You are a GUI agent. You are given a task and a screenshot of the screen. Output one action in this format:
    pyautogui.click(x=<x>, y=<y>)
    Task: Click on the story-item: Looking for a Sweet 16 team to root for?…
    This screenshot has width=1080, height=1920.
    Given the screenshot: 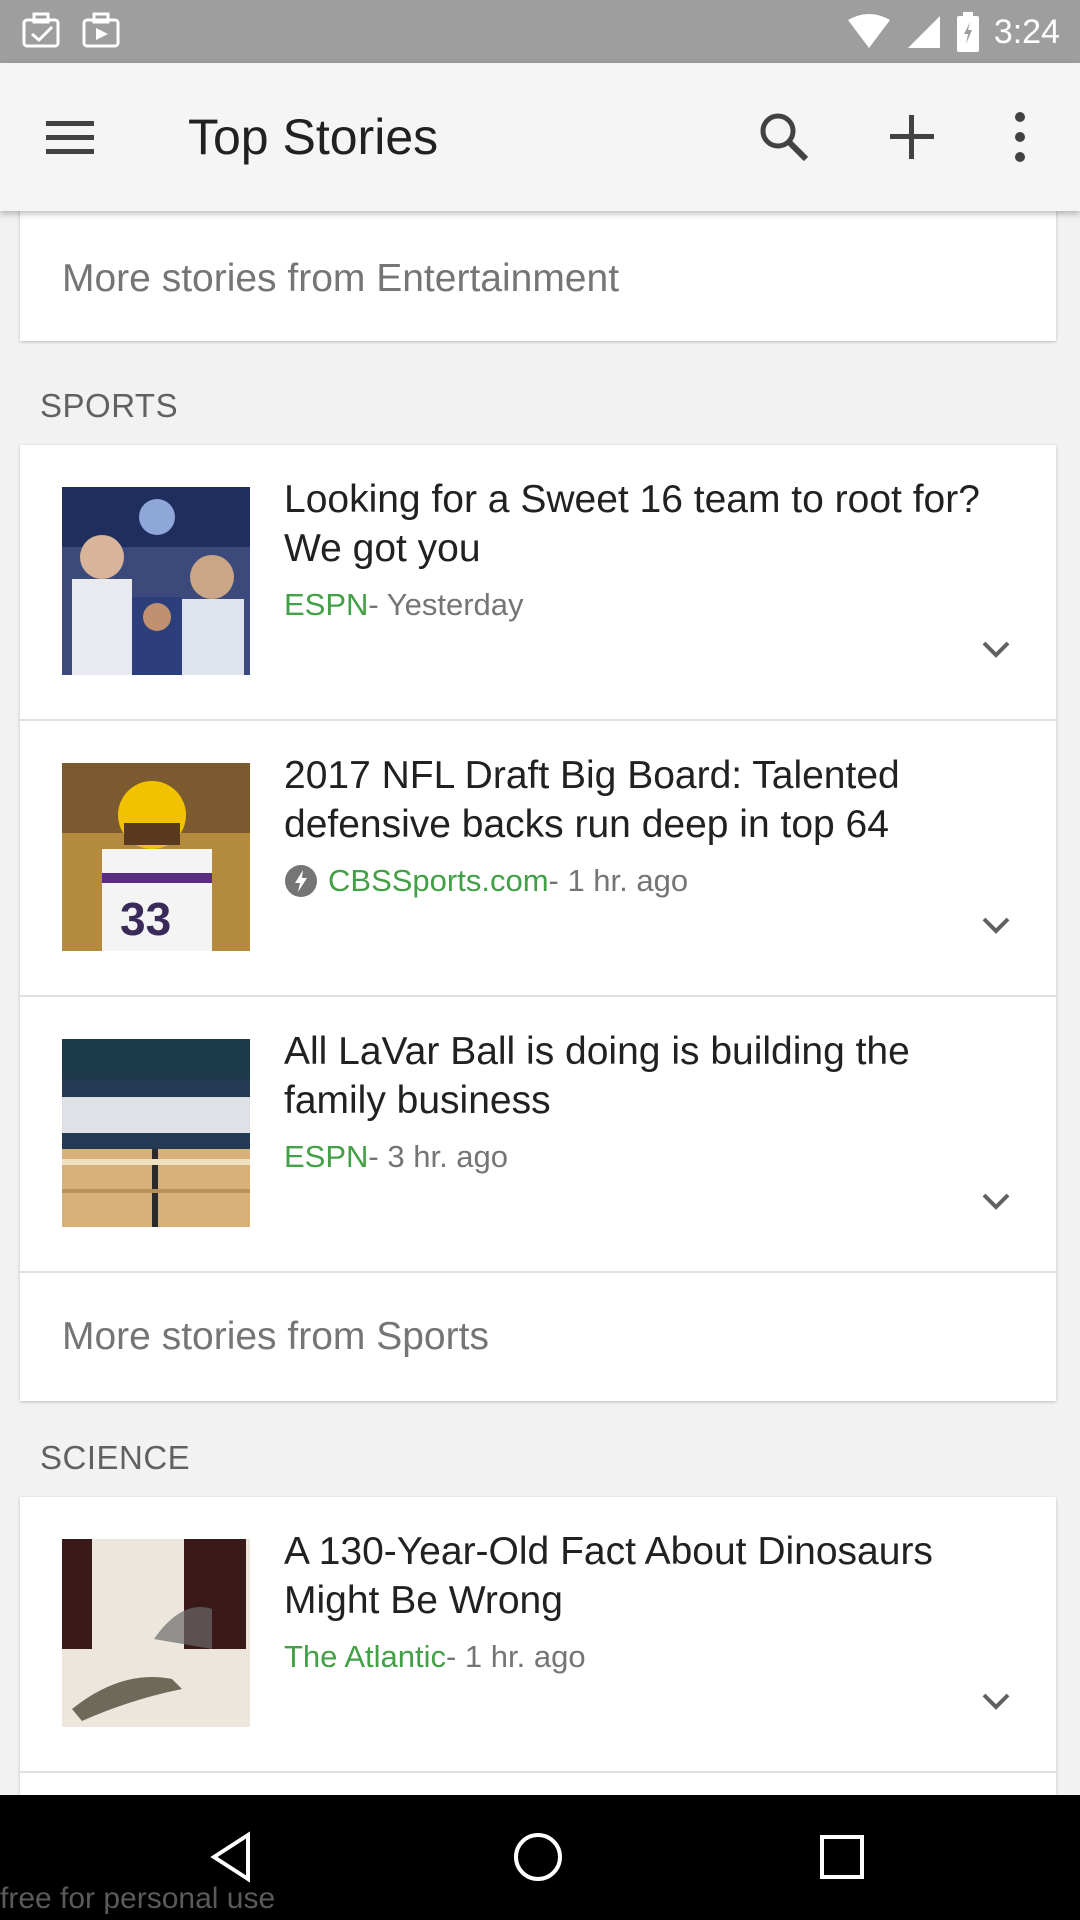 What is the action you would take?
    pyautogui.click(x=538, y=583)
    